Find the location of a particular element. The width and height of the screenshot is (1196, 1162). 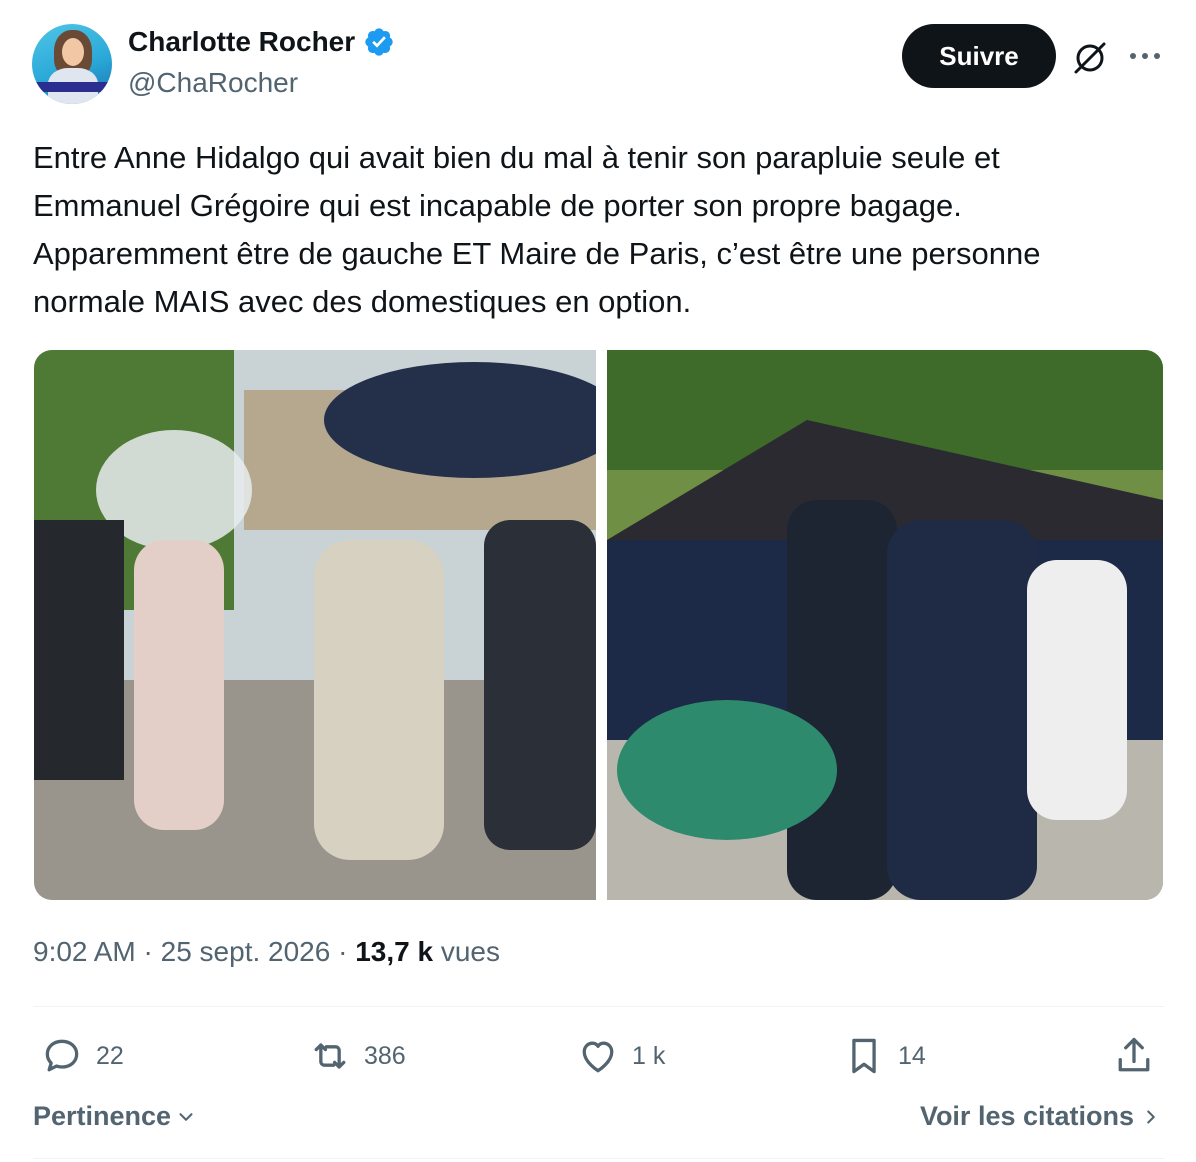

bookmark-button: 14 is located at coordinates (884, 1056).